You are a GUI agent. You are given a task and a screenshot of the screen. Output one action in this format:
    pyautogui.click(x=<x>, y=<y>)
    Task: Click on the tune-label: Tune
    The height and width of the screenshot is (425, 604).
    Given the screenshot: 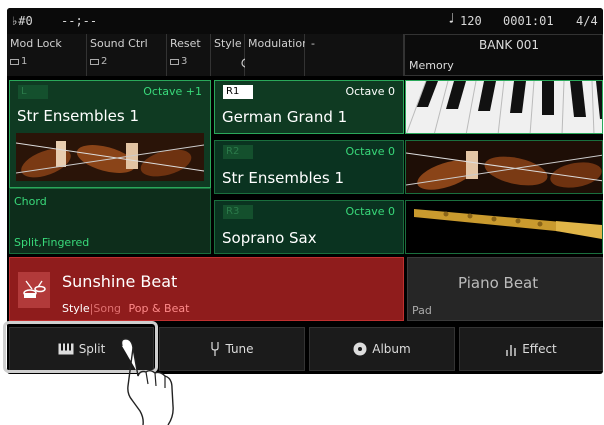 What is the action you would take?
    pyautogui.click(x=239, y=349)
    